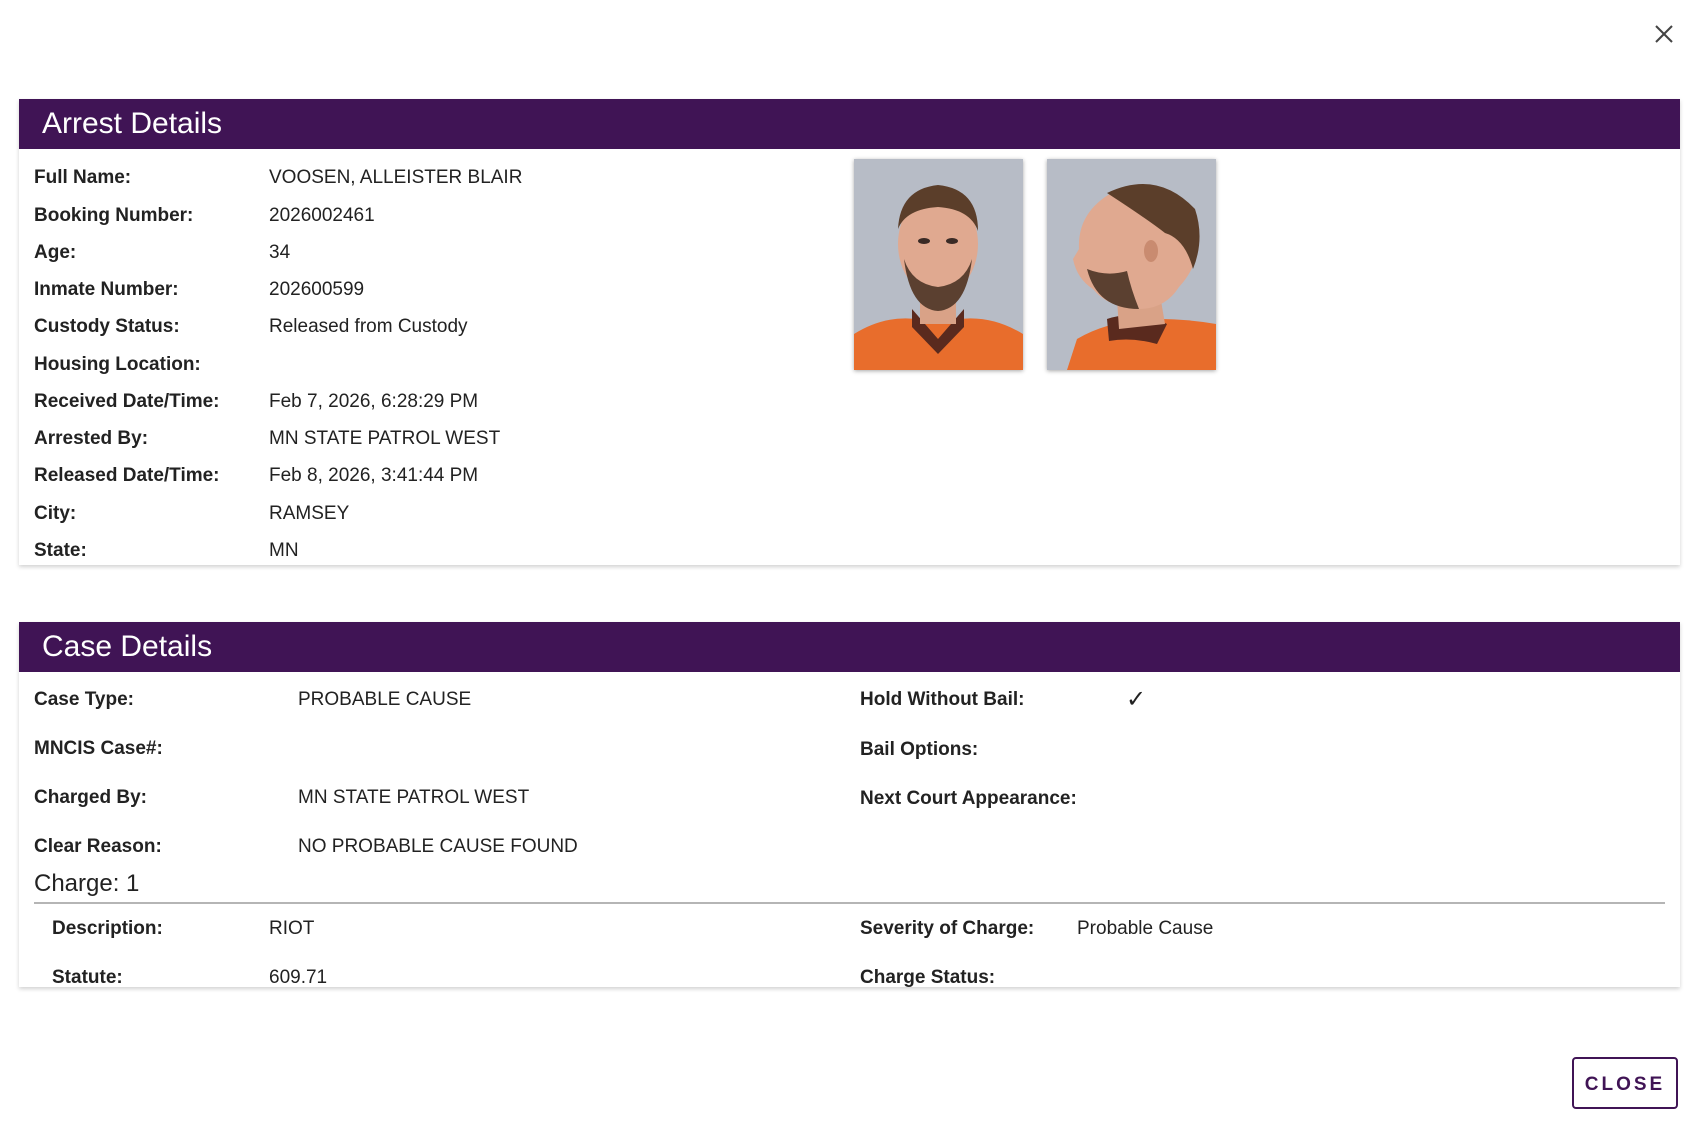 This screenshot has width=1699, height=1123. Describe the element at coordinates (87, 883) in the screenshot. I see `charge-title: Charge: 1` at that location.